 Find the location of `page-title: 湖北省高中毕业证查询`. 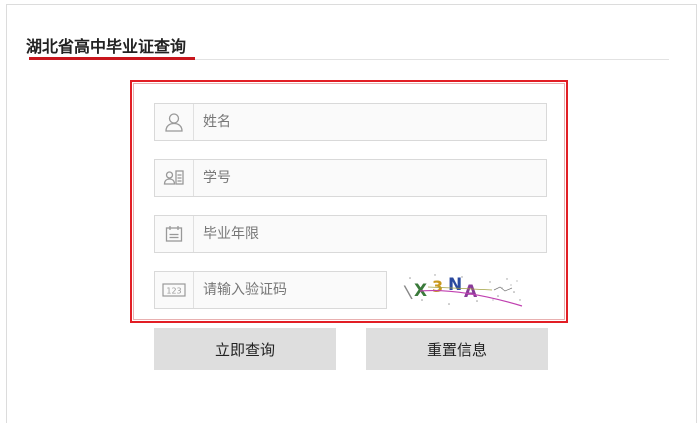

page-title: 湖北省高中毕业证查询 is located at coordinates (106, 46).